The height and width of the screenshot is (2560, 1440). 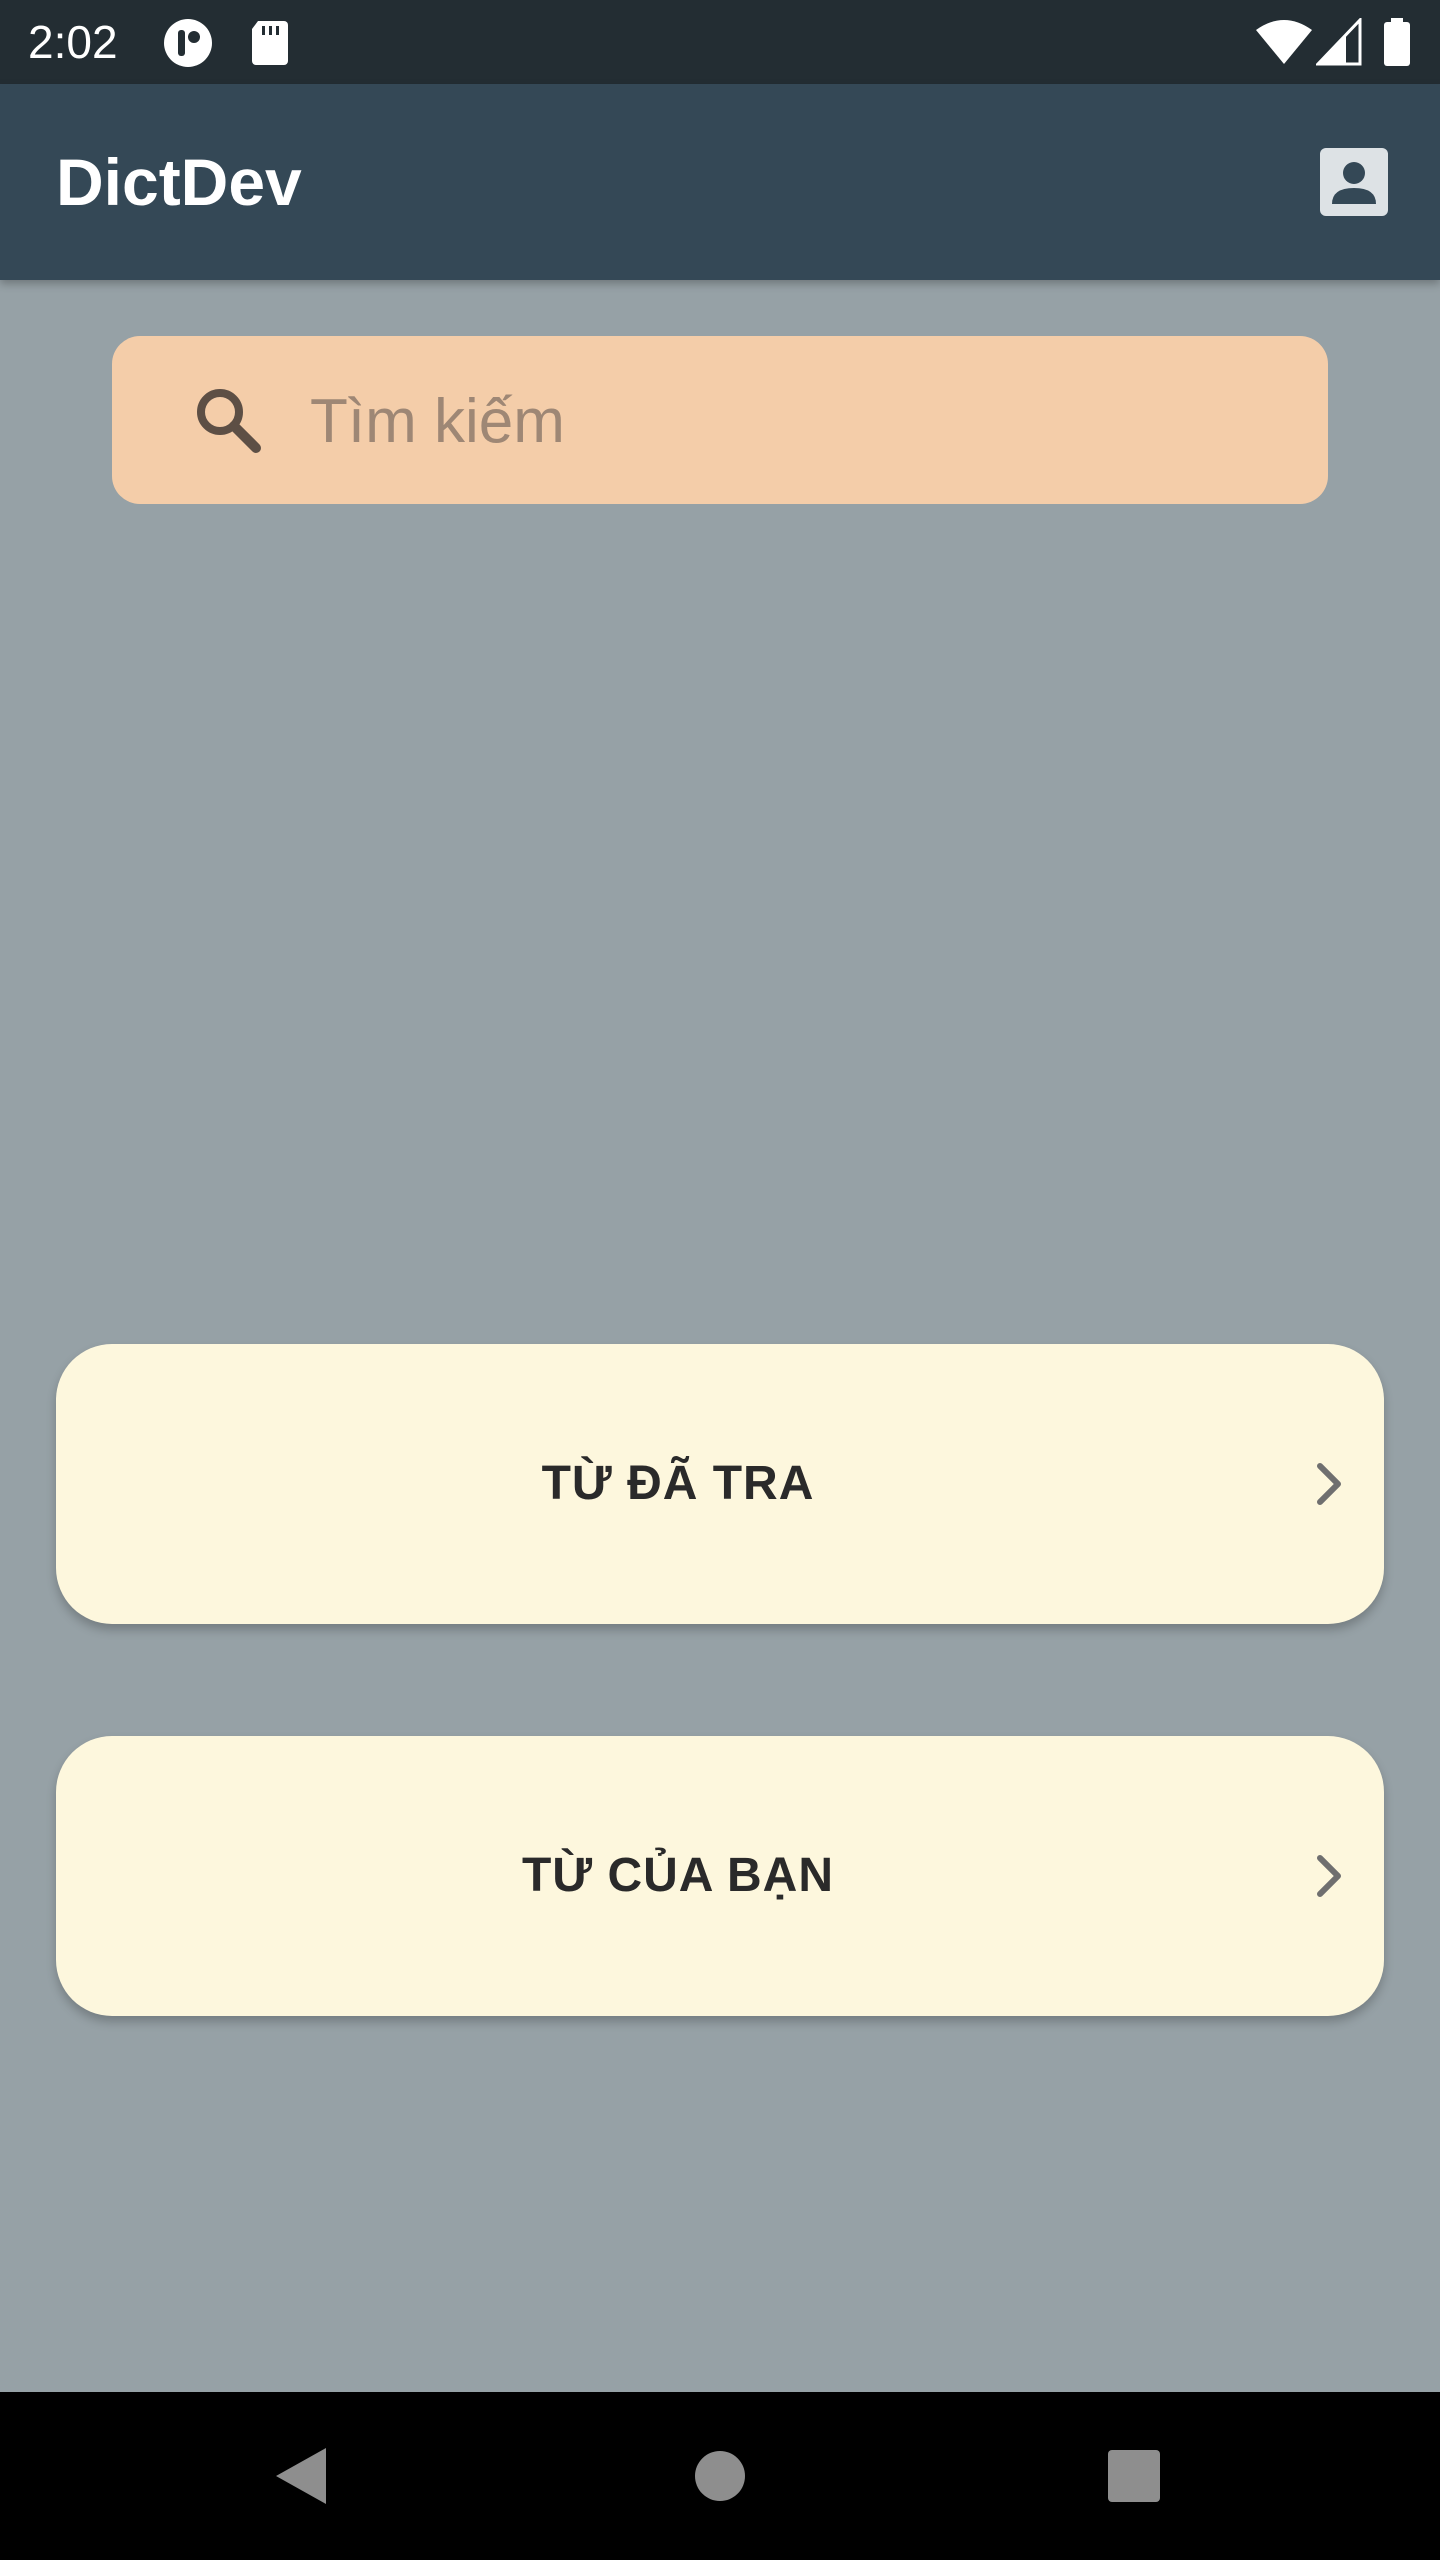 I want to click on history-words-label: TỪ ĐÃ TRA, so click(x=678, y=1483).